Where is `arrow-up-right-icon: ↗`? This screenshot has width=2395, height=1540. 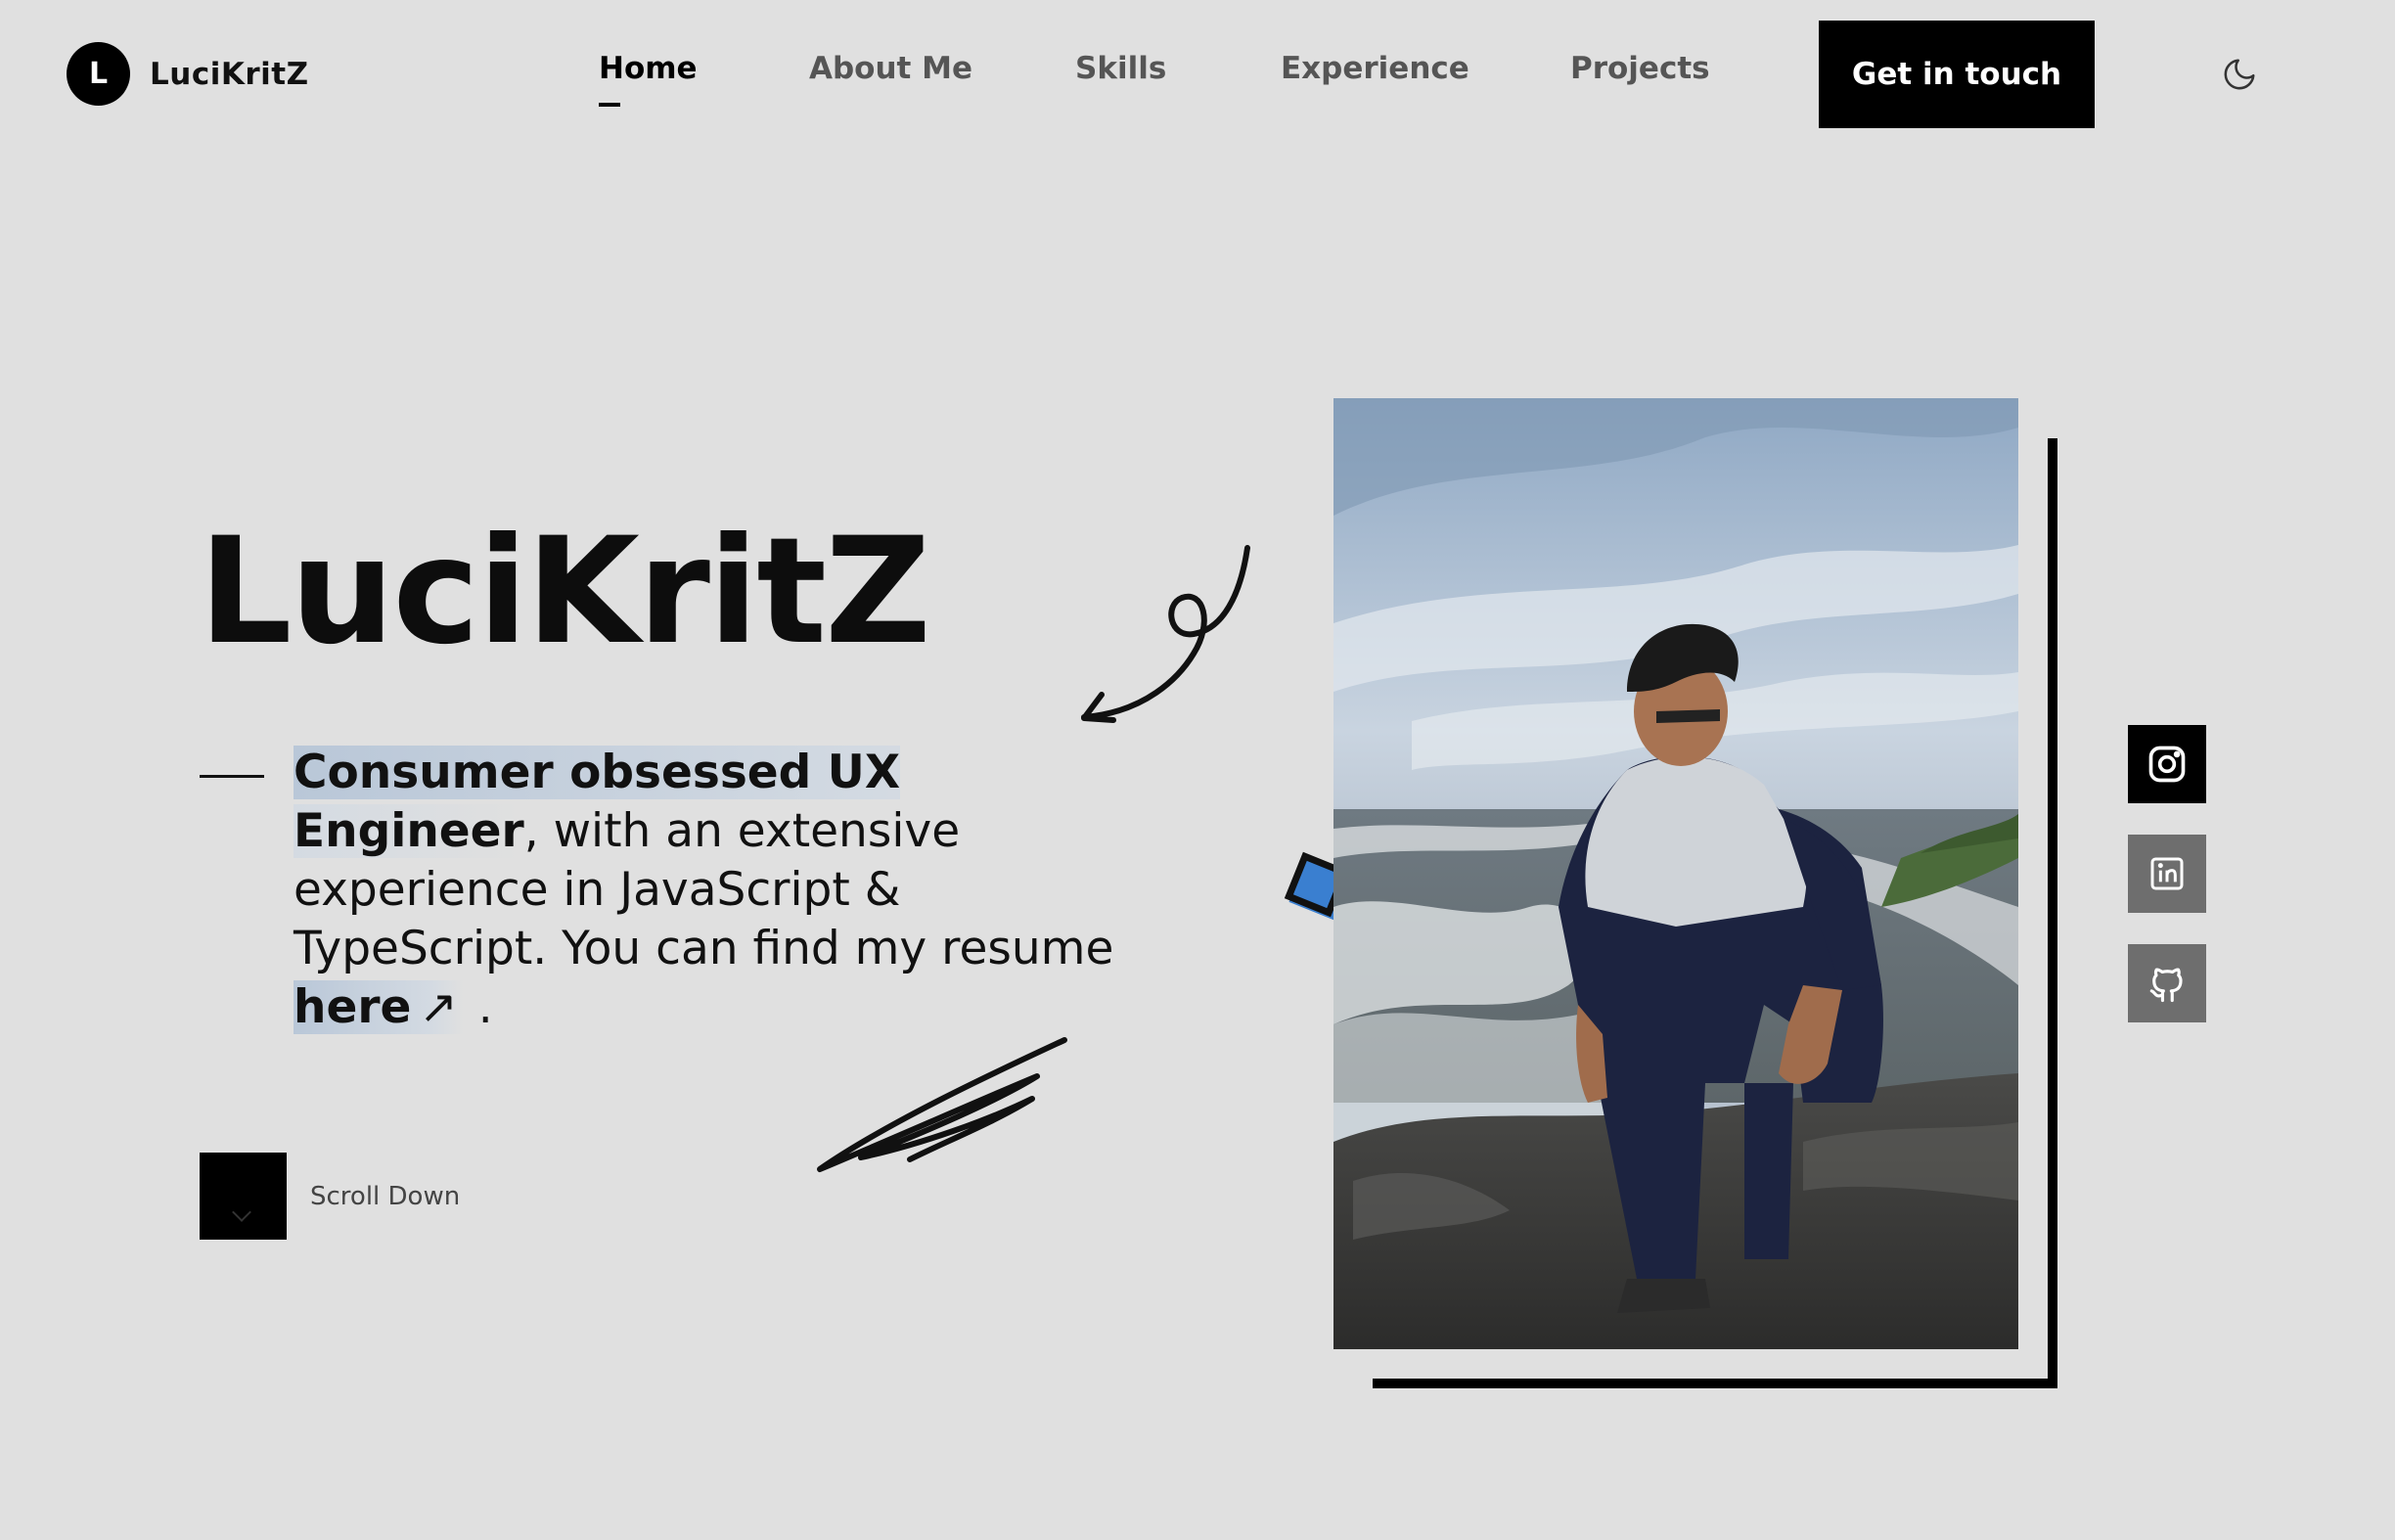 arrow-up-right-icon: ↗ is located at coordinates (439, 1007).